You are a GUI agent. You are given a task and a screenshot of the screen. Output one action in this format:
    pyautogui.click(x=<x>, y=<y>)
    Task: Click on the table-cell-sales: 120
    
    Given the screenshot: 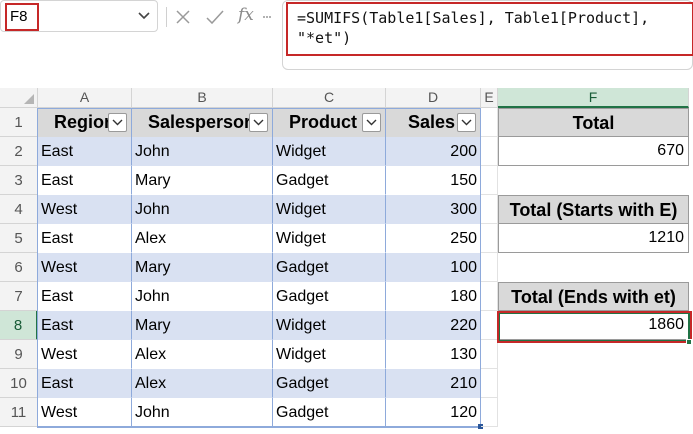 What is the action you would take?
    pyautogui.click(x=433, y=412)
    